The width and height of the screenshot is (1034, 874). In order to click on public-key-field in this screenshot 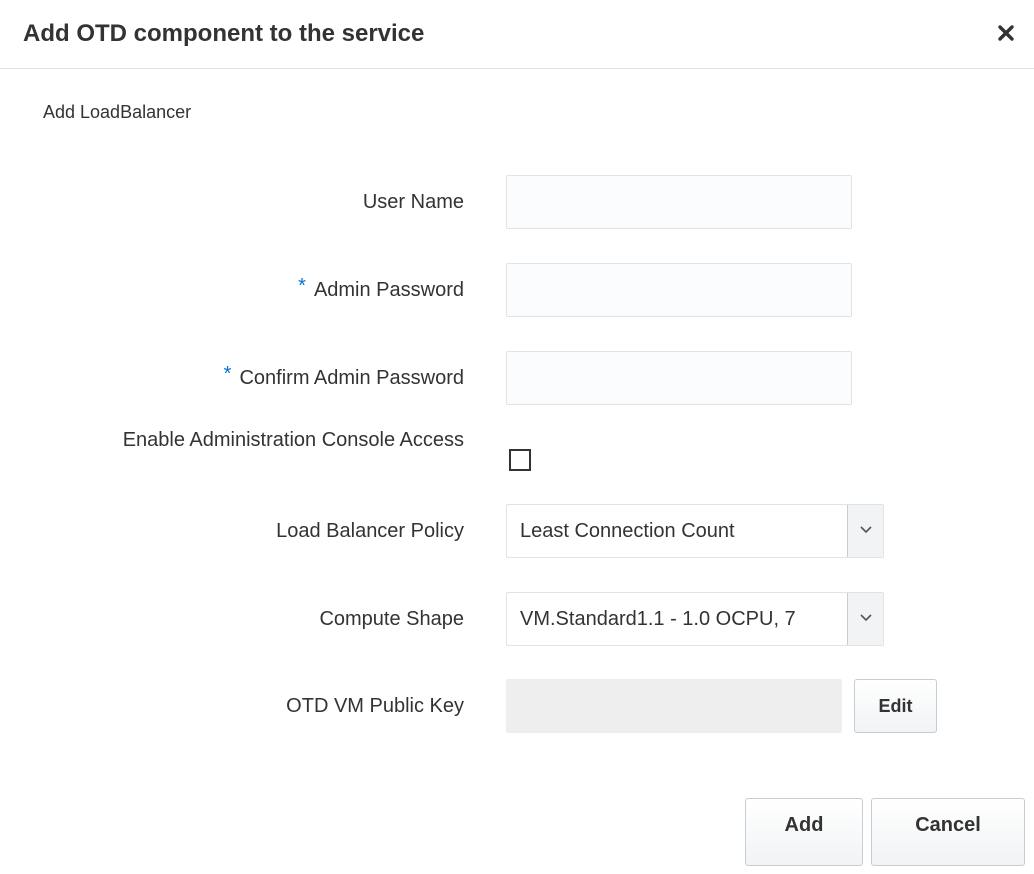, I will do `click(674, 706)`.